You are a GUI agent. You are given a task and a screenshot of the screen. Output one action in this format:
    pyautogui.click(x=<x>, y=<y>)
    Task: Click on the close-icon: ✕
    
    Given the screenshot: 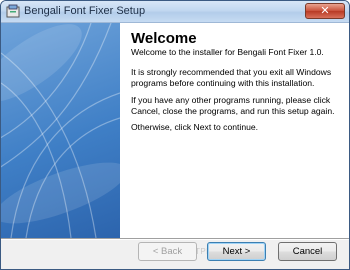 What is the action you would take?
    pyautogui.click(x=325, y=10)
    